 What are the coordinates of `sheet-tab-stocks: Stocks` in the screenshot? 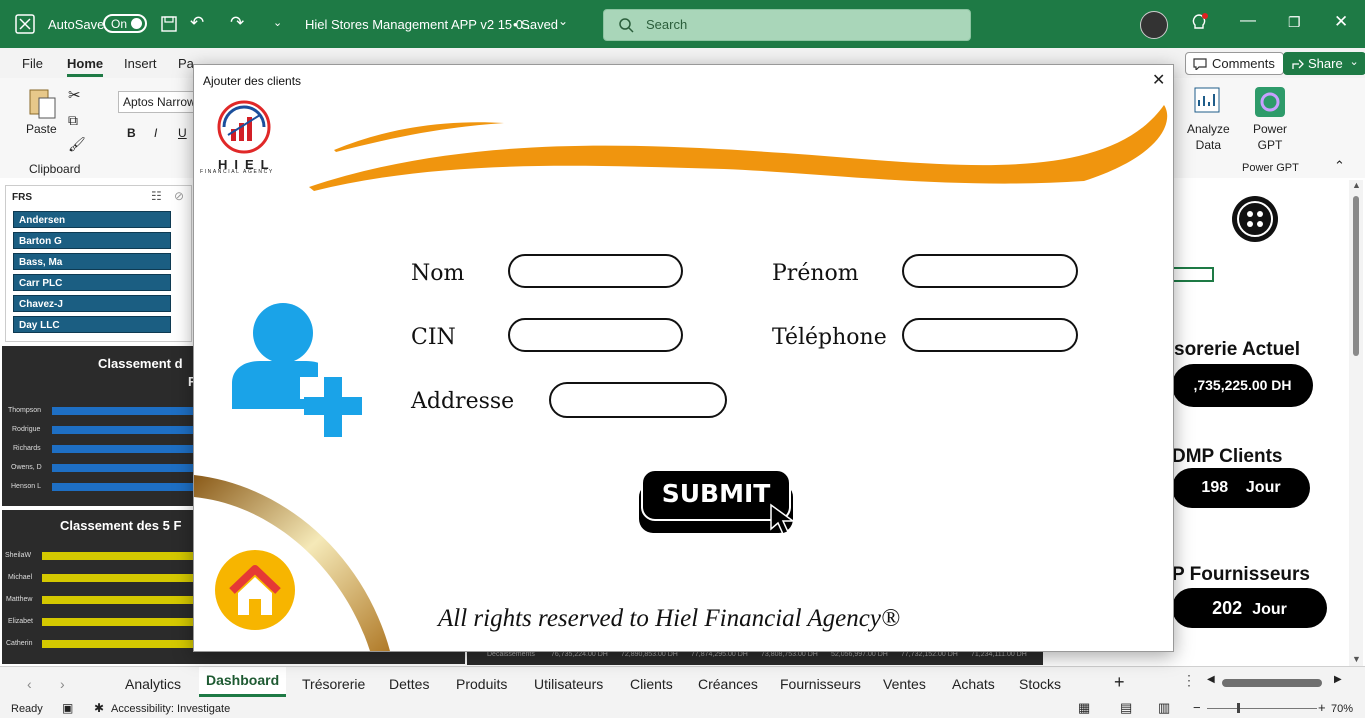 It's located at (1040, 684).